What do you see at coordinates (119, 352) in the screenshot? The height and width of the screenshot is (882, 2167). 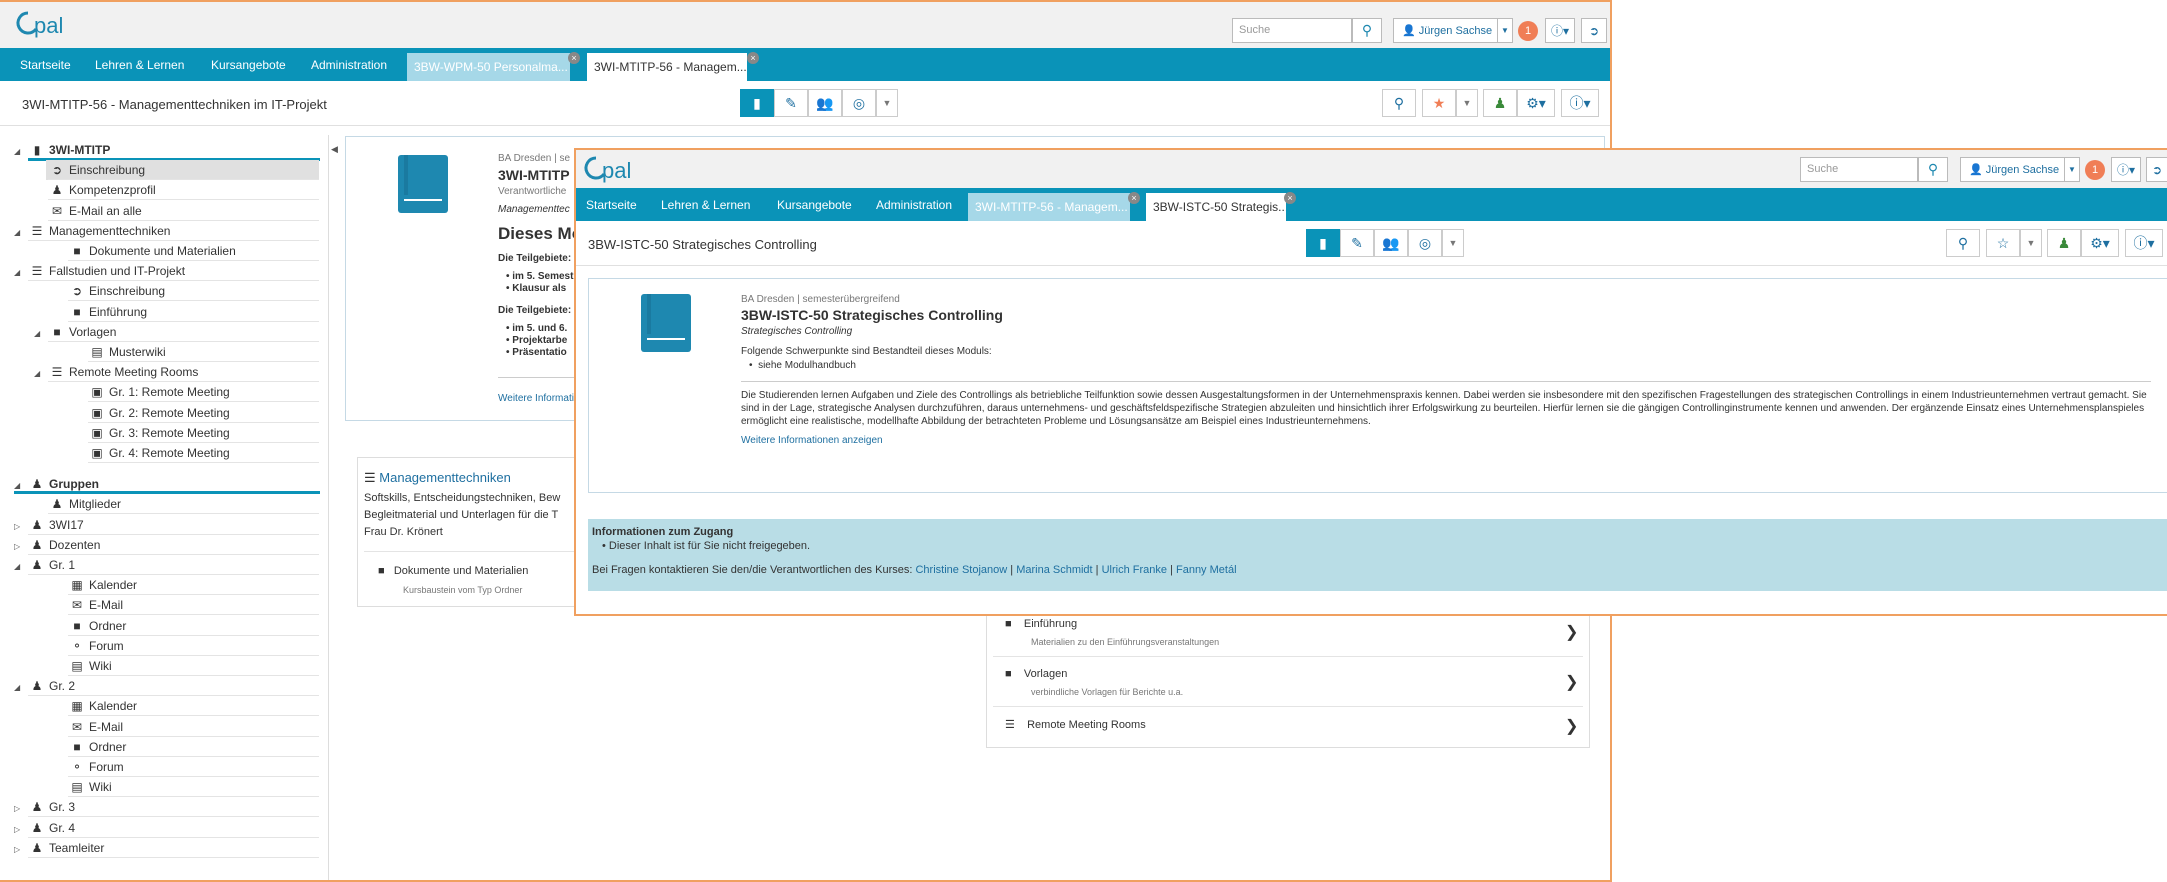 I see `menu-item: ▤ Musterwiki` at bounding box center [119, 352].